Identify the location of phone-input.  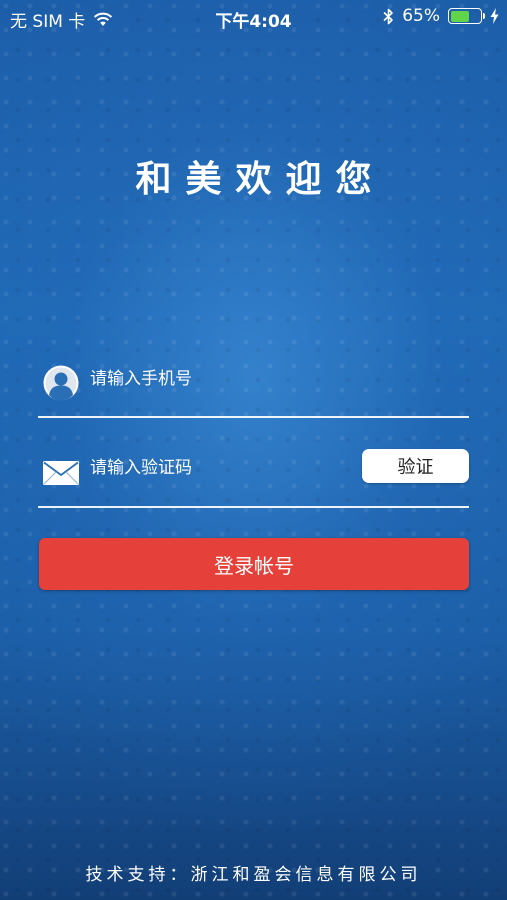
(220, 379).